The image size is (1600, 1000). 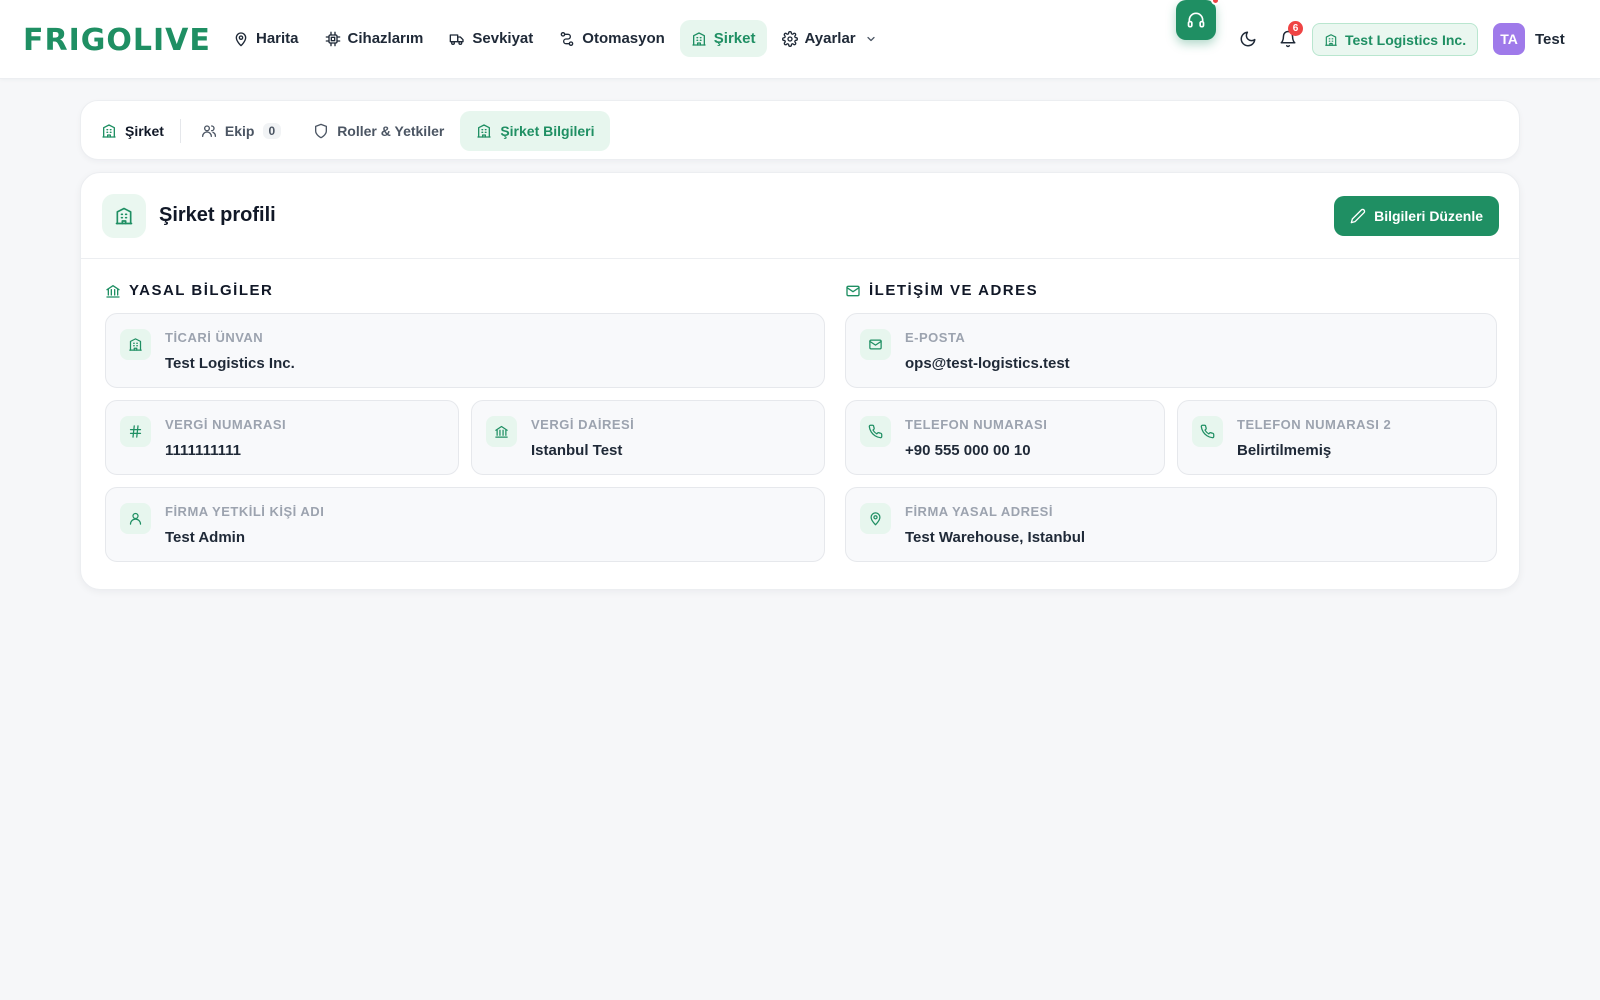 I want to click on team-count-badge: 0, so click(x=272, y=131).